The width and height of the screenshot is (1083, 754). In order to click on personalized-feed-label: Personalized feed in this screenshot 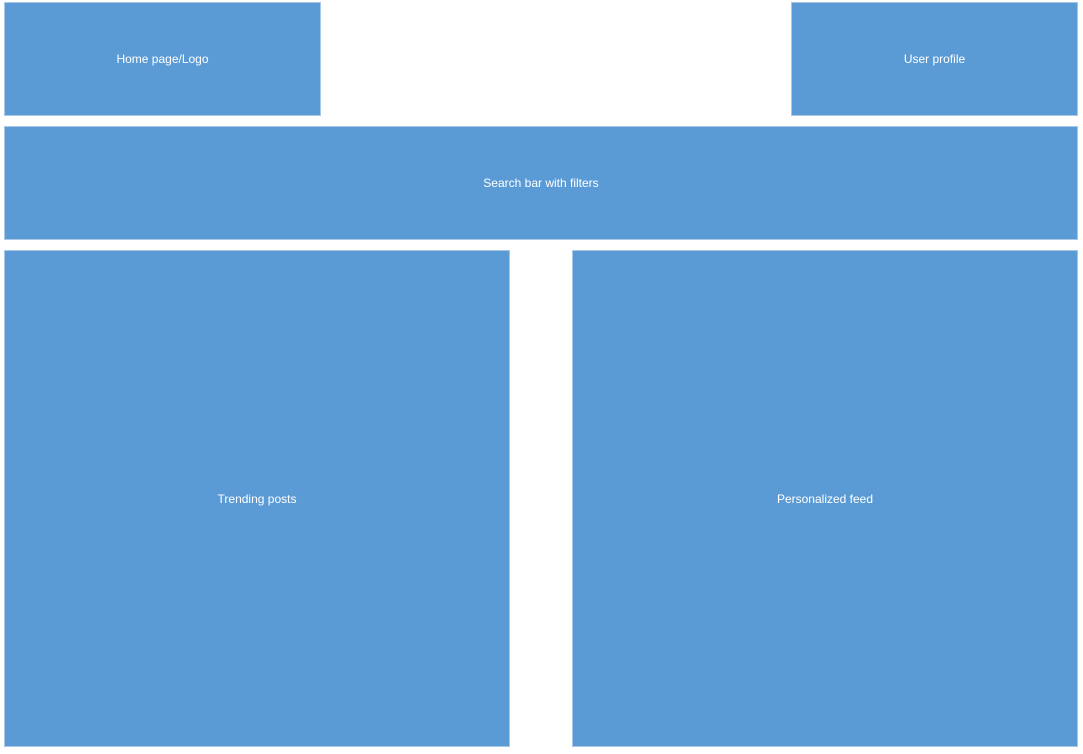, I will do `click(825, 498)`.